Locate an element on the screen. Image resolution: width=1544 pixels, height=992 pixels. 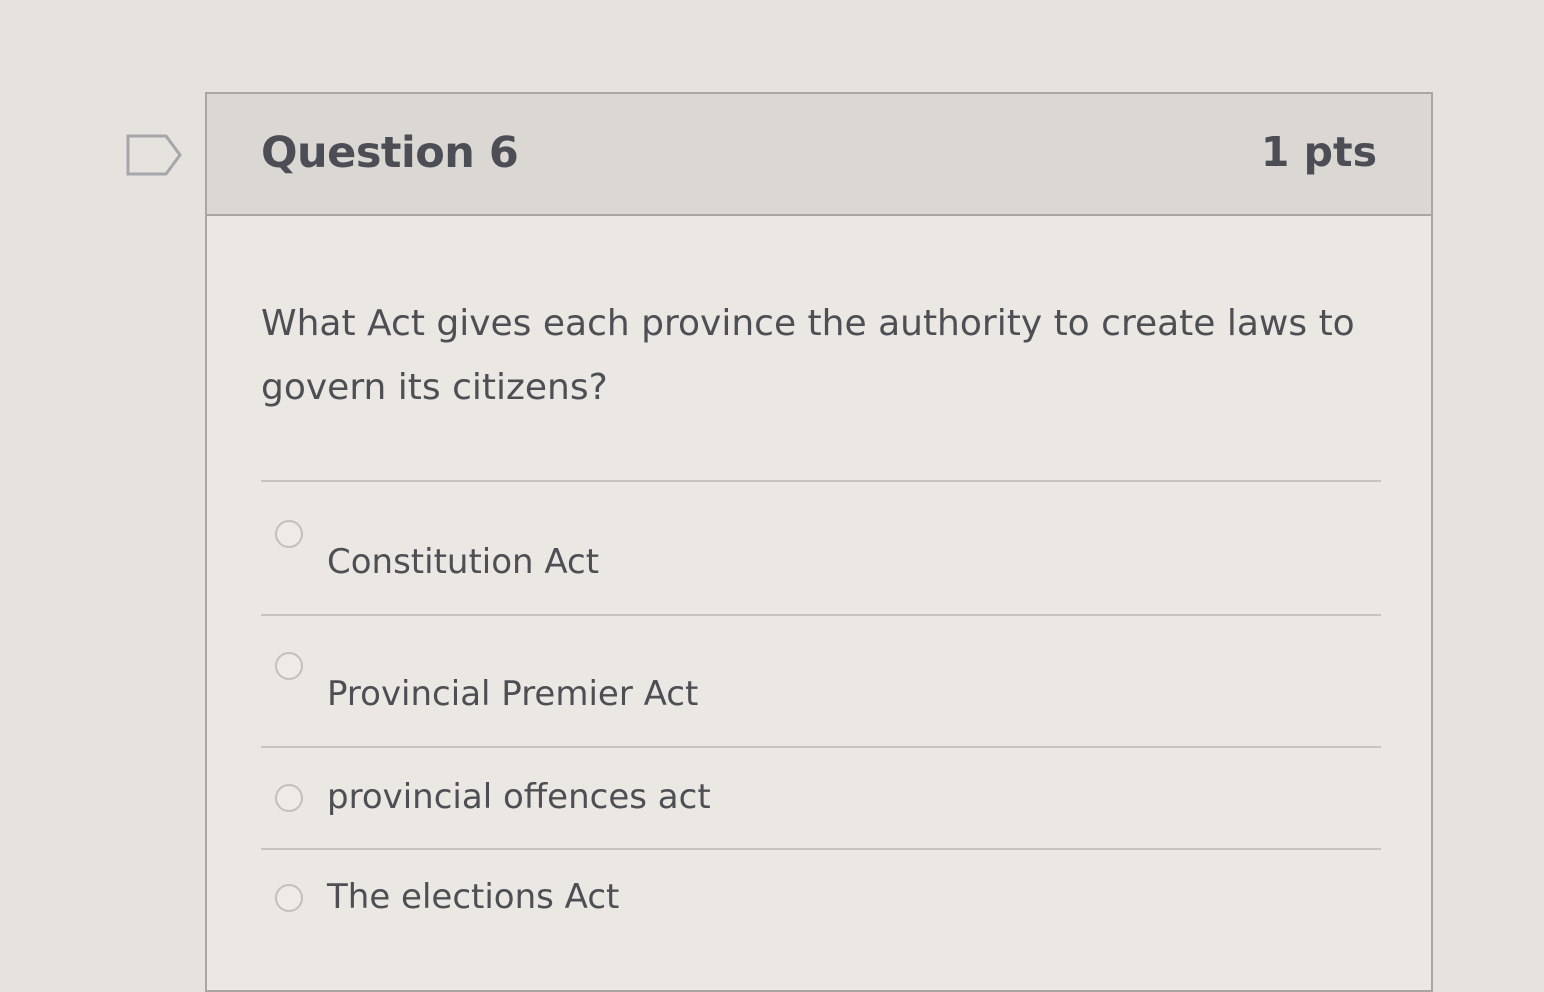
question-divider is located at coordinates (821, 481).